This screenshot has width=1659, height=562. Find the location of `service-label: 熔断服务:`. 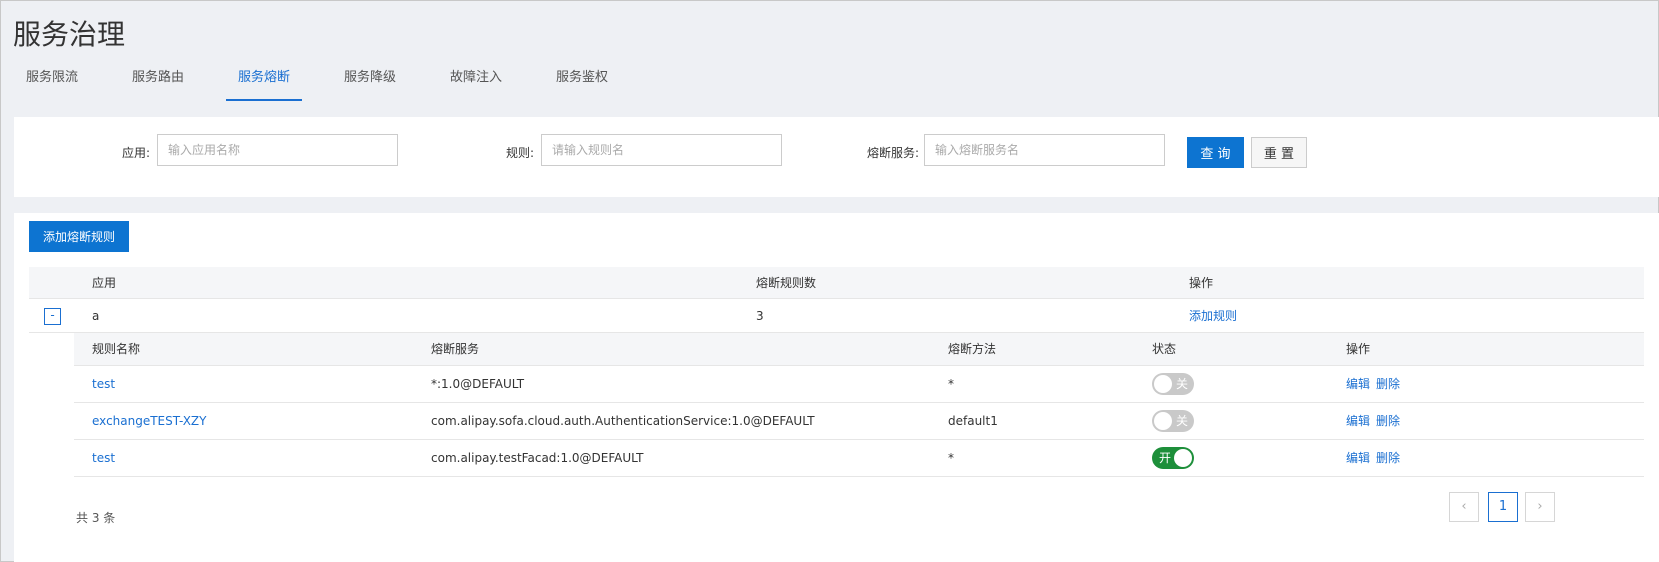

service-label: 熔断服务: is located at coordinates (893, 153).